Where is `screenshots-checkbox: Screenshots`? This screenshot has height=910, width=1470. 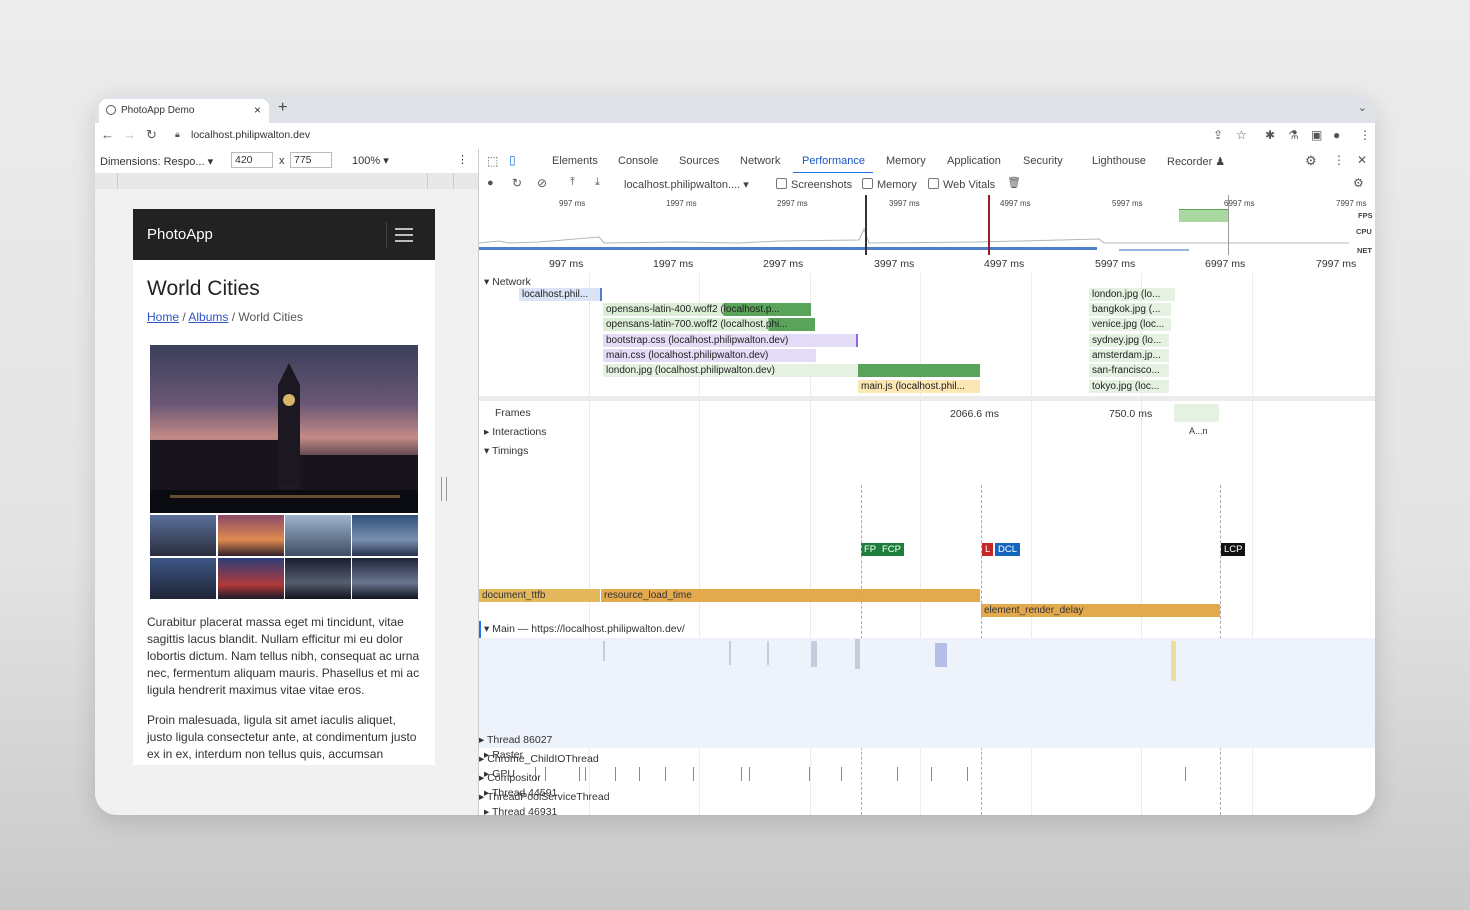 screenshots-checkbox: Screenshots is located at coordinates (814, 184).